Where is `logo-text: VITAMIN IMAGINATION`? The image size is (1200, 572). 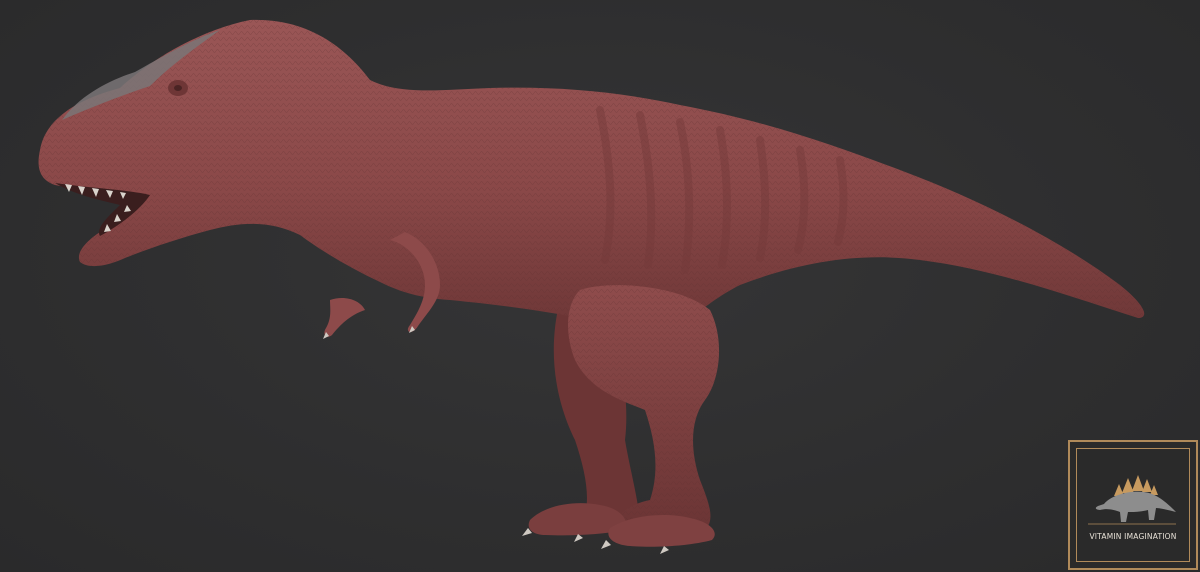
logo-text: VITAMIN IMAGINATION is located at coordinates (1133, 536).